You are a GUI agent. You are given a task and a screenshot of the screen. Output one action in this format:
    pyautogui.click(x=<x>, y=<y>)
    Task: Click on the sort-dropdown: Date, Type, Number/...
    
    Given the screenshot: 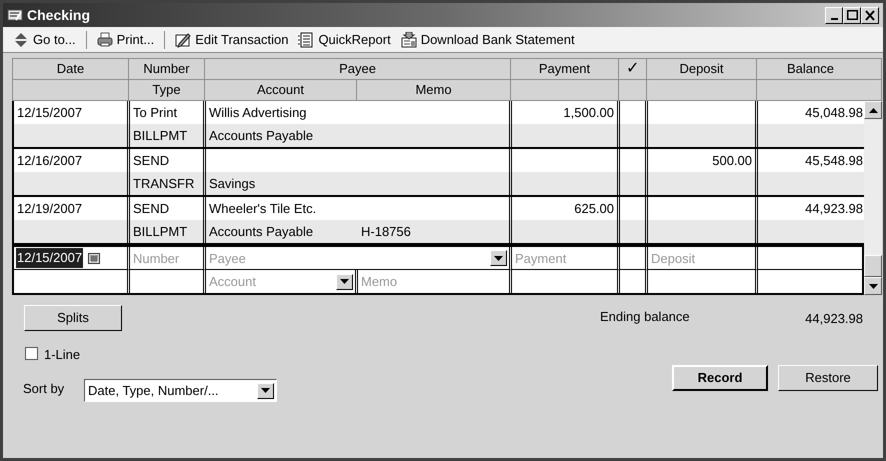 What is the action you would take?
    pyautogui.click(x=180, y=390)
    